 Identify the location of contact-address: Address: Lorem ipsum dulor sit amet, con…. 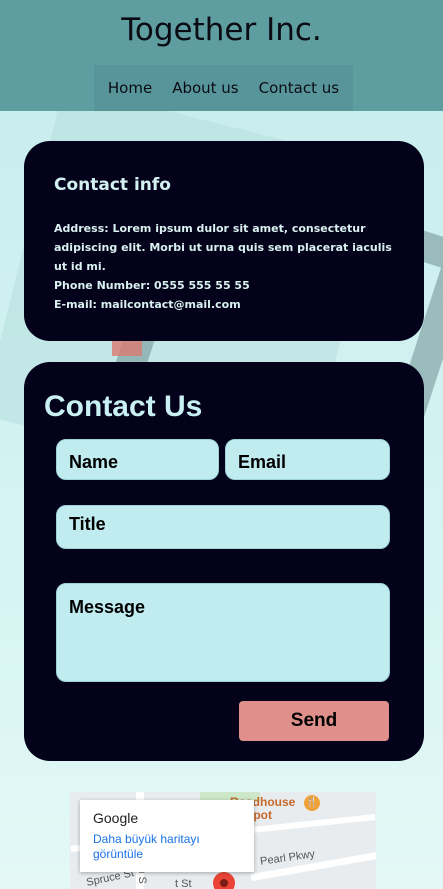
(223, 247).